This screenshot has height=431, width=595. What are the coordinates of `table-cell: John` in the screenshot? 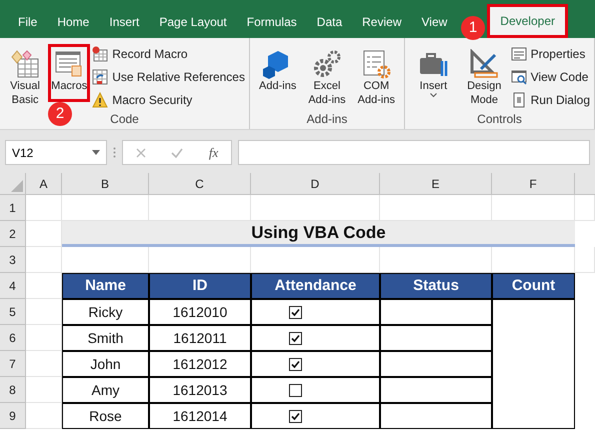 It's located at (105, 364).